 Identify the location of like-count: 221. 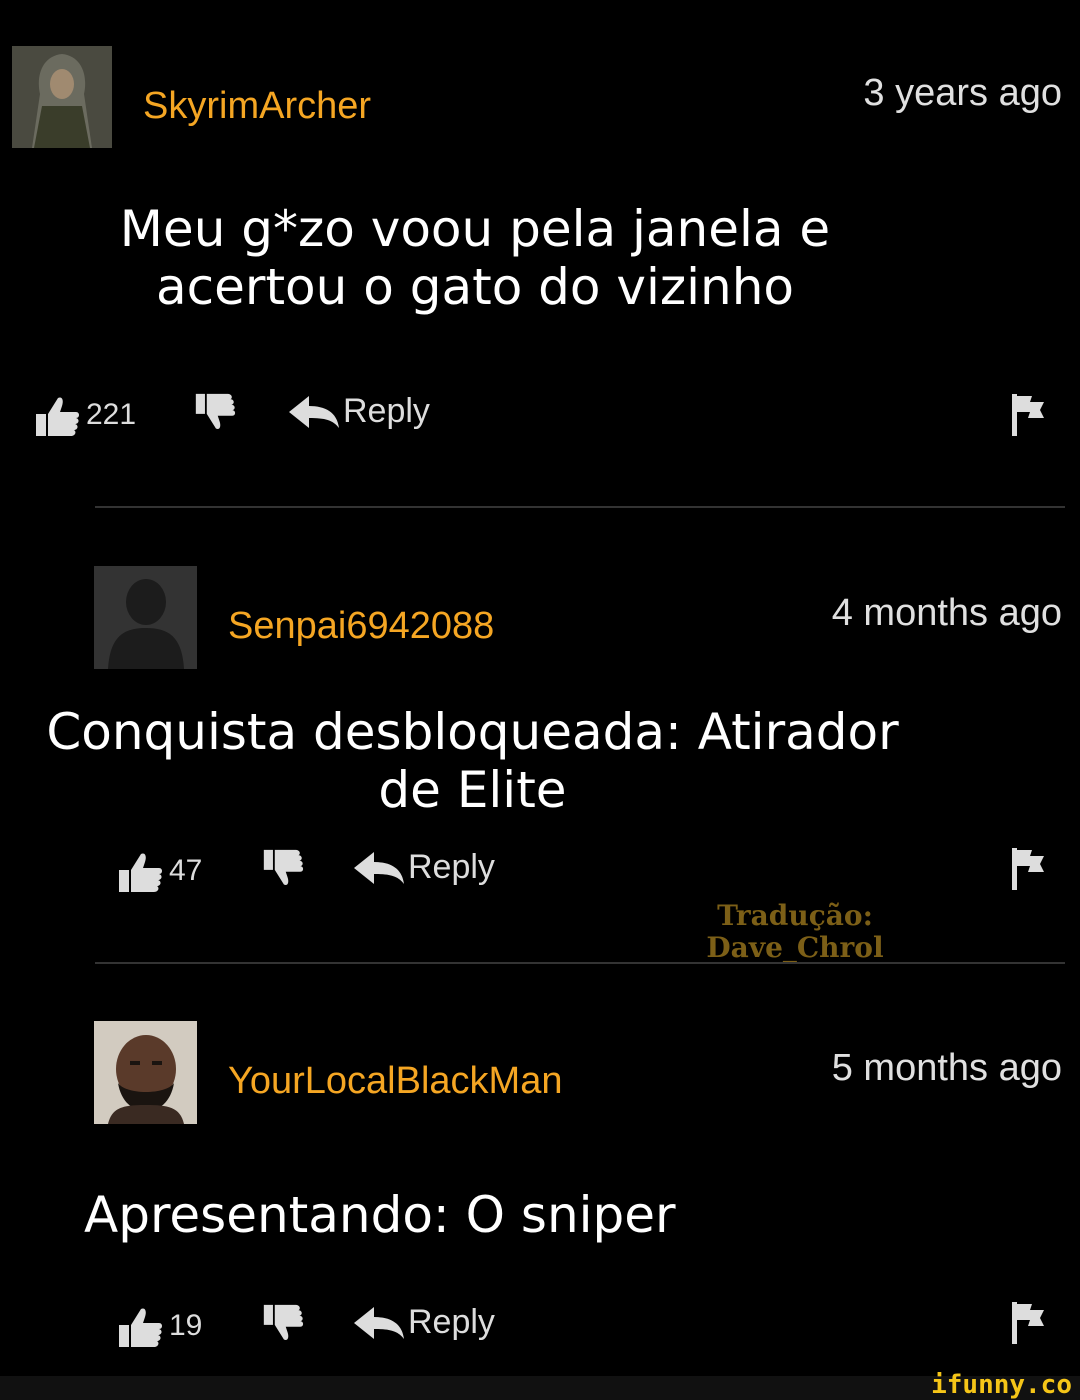
(111, 414).